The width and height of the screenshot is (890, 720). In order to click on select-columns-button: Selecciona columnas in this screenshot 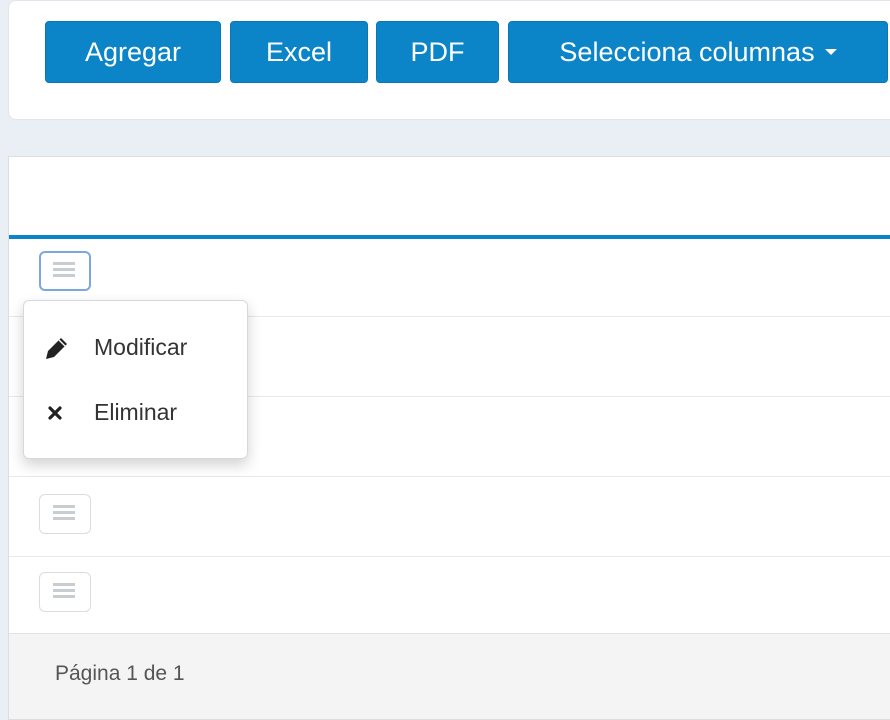, I will do `click(698, 52)`.